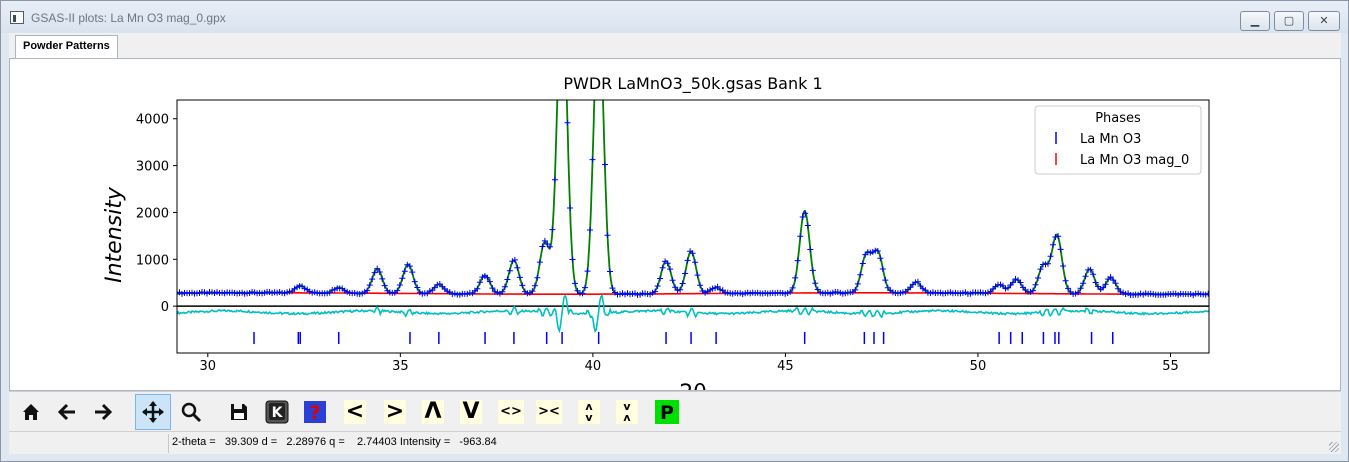 The width and height of the screenshot is (1349, 462). I want to click on minimize-icon: ▁, so click(1255, 20).